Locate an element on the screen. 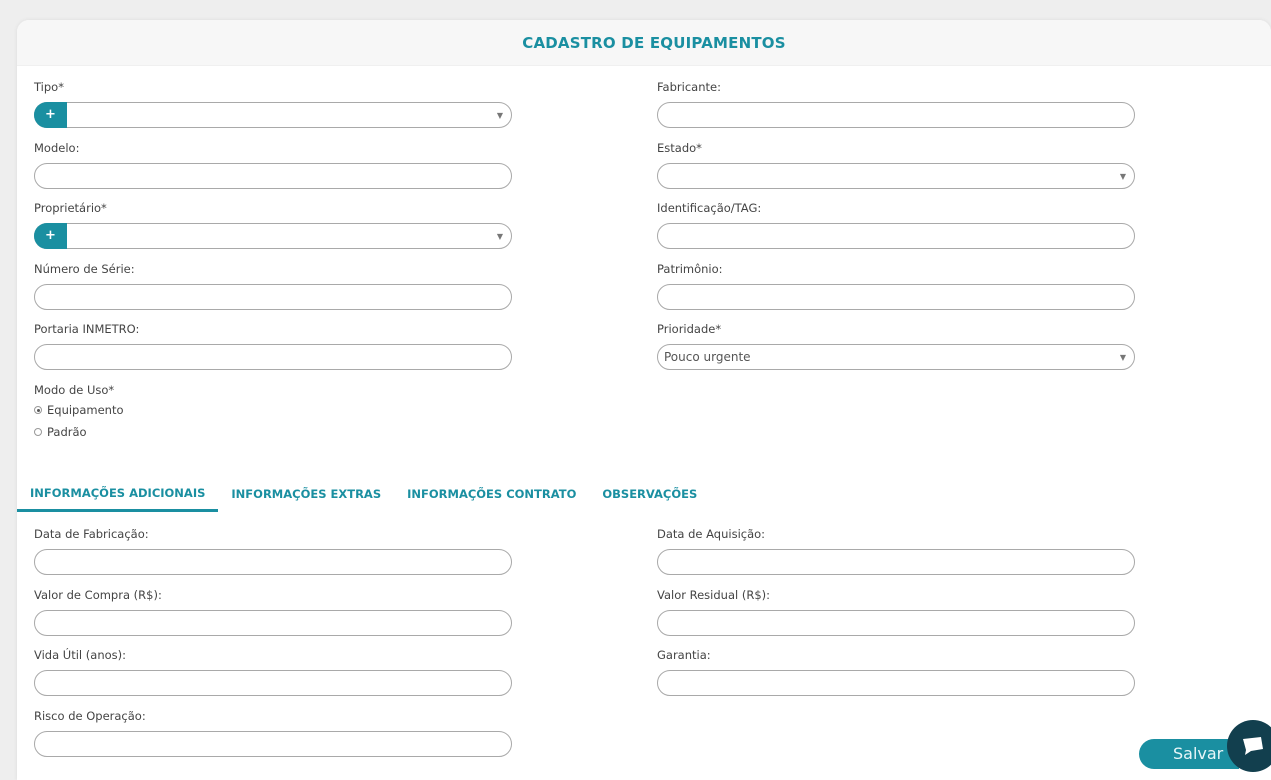  field-label: Risco de Operação: is located at coordinates (90, 716).